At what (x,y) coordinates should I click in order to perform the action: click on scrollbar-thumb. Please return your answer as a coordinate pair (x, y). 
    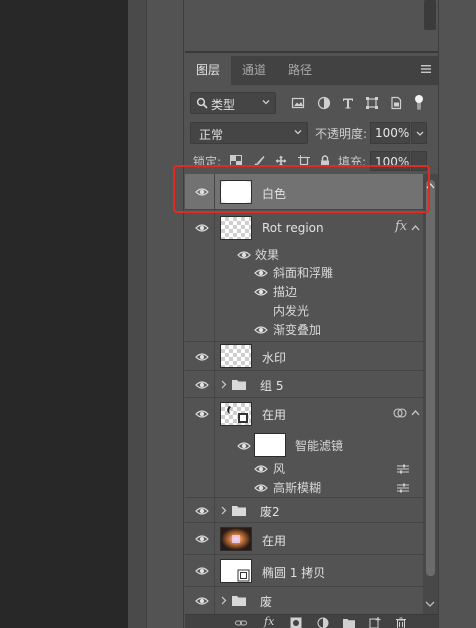
    Looking at the image, I should click on (430, 378).